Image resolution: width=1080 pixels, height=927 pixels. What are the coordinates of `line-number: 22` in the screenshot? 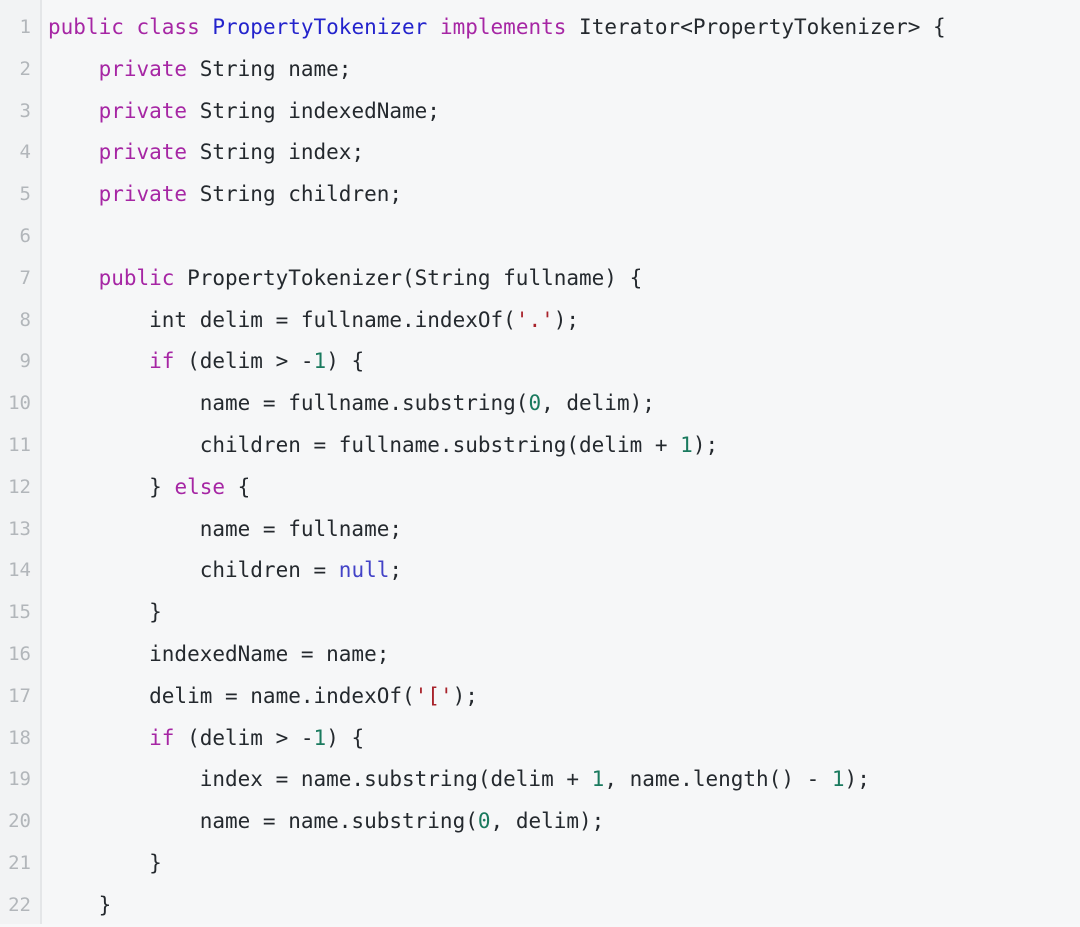 It's located at (19, 904).